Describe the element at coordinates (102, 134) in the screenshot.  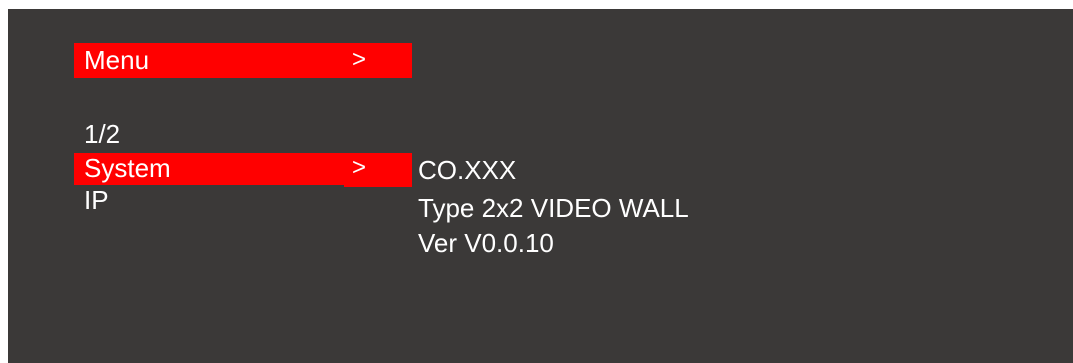
I see `page-indicator: 1/2` at that location.